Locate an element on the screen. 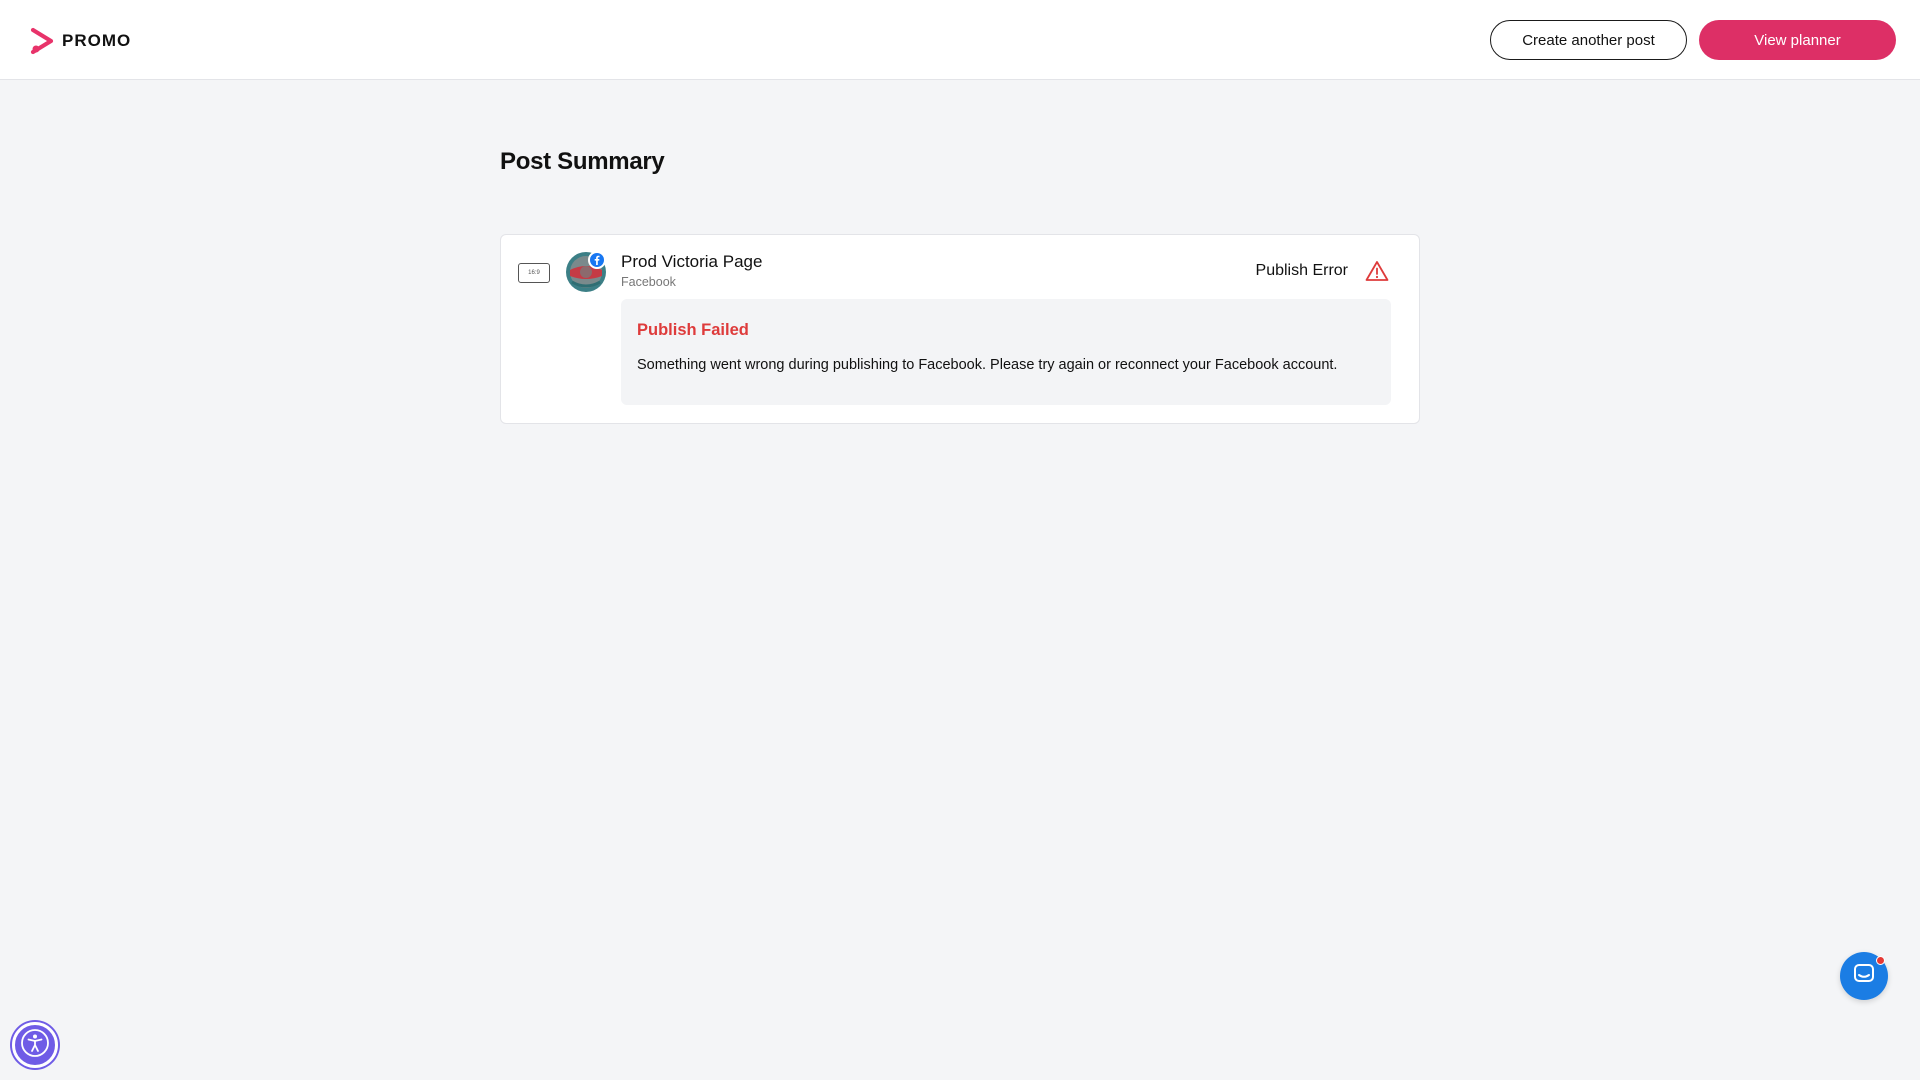  top-navigation-bar: PROMO Create another post View planner is located at coordinates (960, 40).